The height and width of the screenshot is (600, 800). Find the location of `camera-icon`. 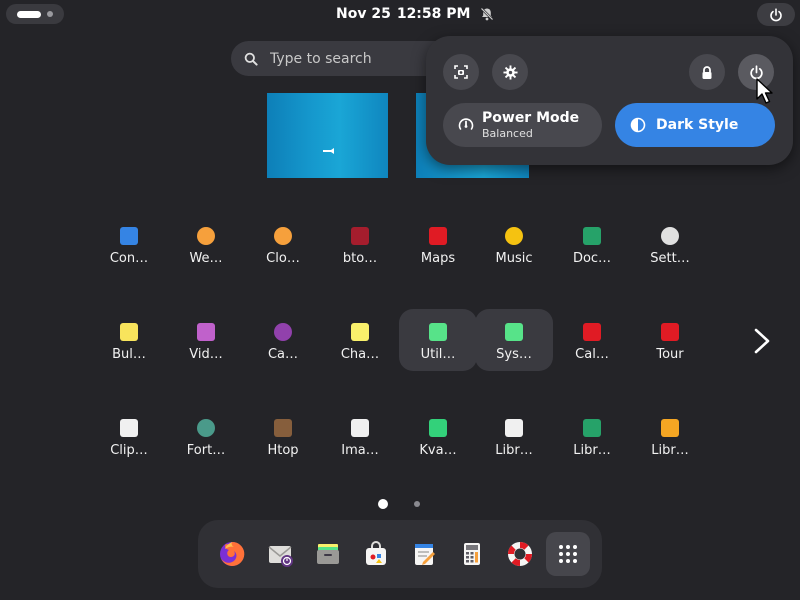

camera-icon is located at coordinates (283, 332).